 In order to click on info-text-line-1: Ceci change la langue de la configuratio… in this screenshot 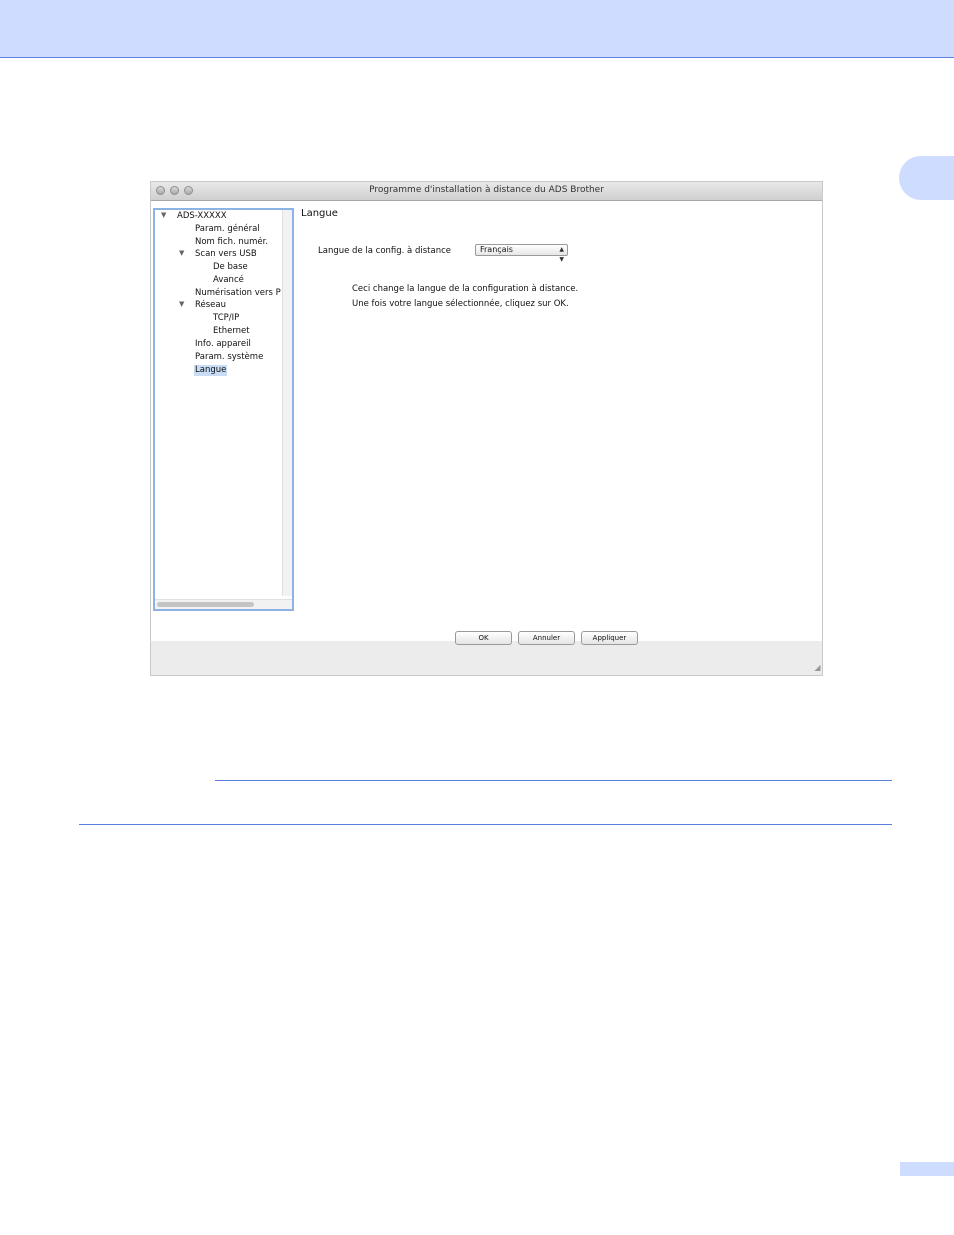, I will do `click(465, 289)`.